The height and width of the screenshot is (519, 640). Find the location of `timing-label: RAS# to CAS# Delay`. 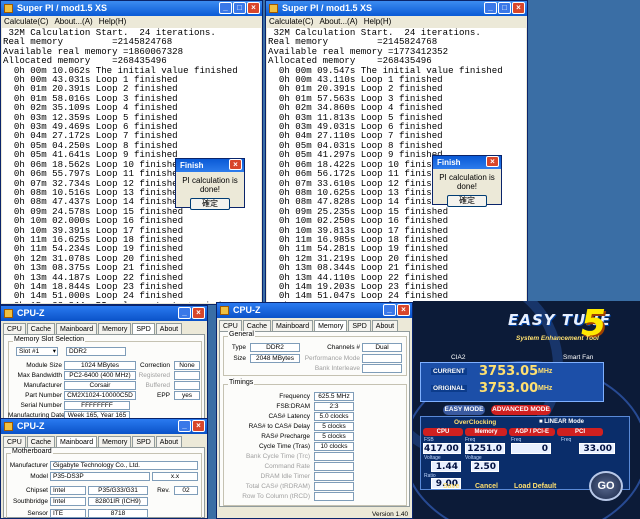

timing-label: RAS# to CAS# Delay is located at coordinates (279, 426).